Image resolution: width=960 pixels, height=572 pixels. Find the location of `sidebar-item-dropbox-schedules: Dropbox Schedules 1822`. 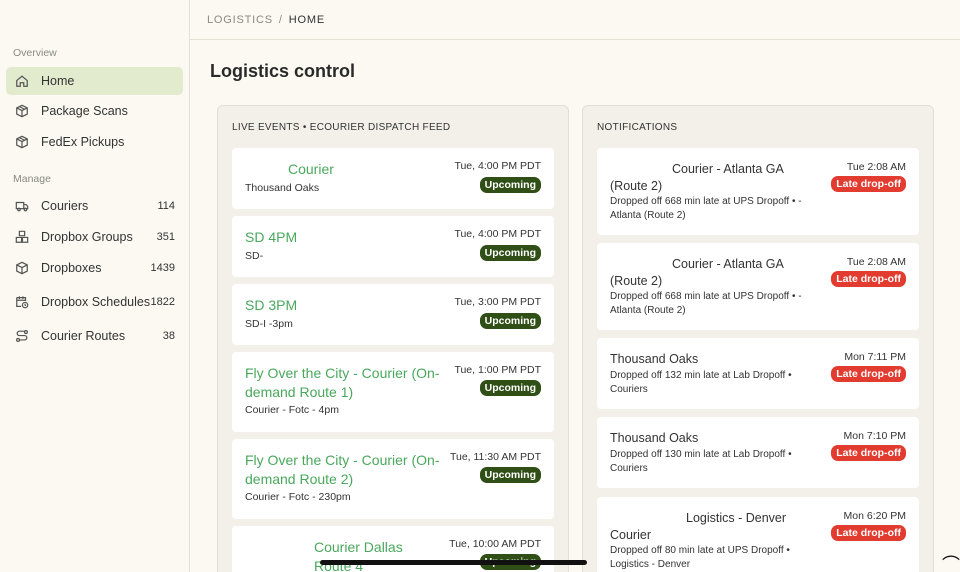

sidebar-item-dropbox-schedules: Dropbox Schedules 1822 is located at coordinates (94, 302).